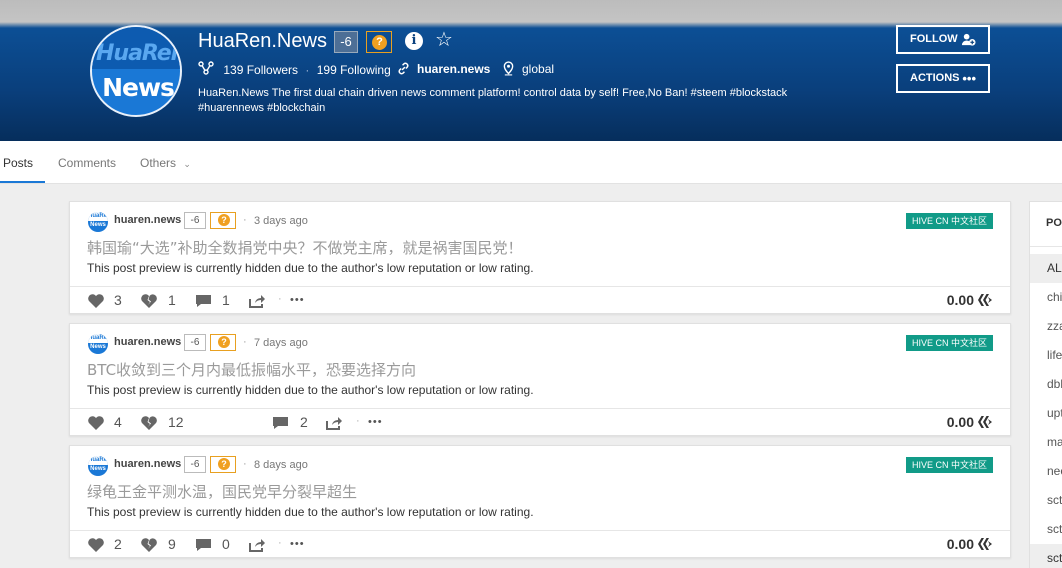 Image resolution: width=1062 pixels, height=568 pixels. I want to click on profile-stats: 139 Followers · 199 Following, so click(294, 69).